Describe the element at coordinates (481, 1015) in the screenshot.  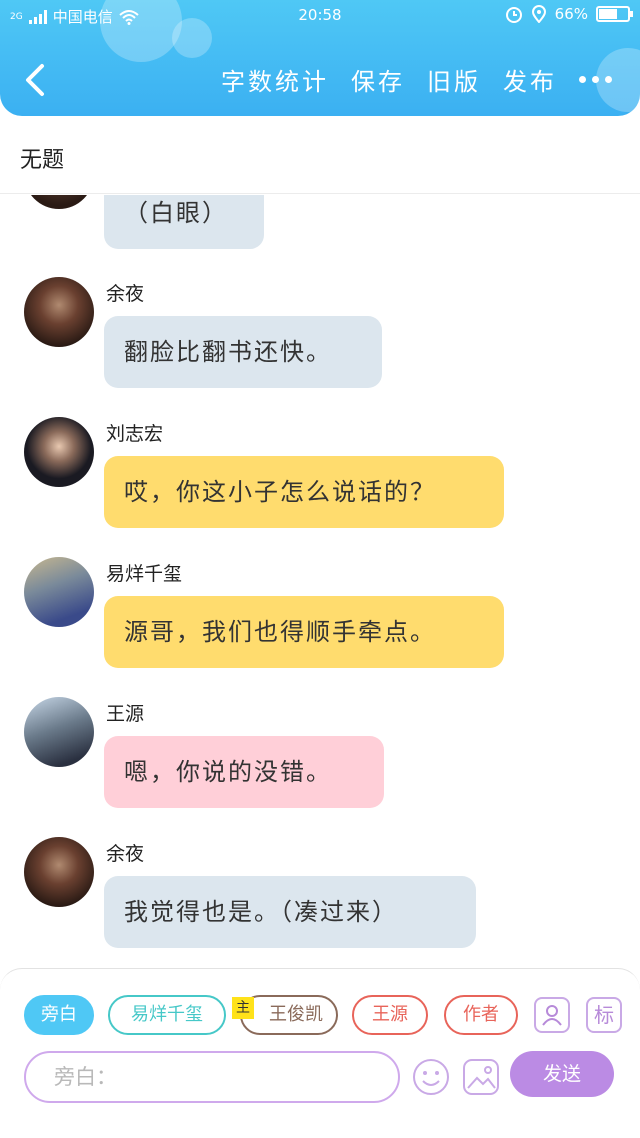
I see `role-chip-author: 作者` at that location.